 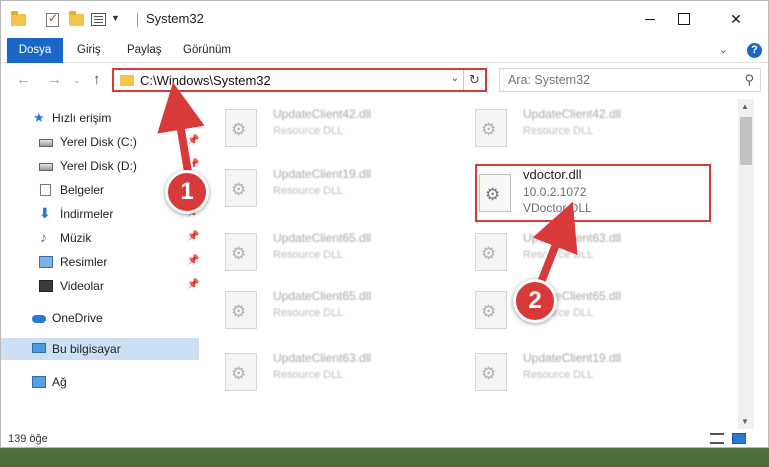 What do you see at coordinates (745, 106) in the screenshot?
I see `scroll-up-icon: ▲` at bounding box center [745, 106].